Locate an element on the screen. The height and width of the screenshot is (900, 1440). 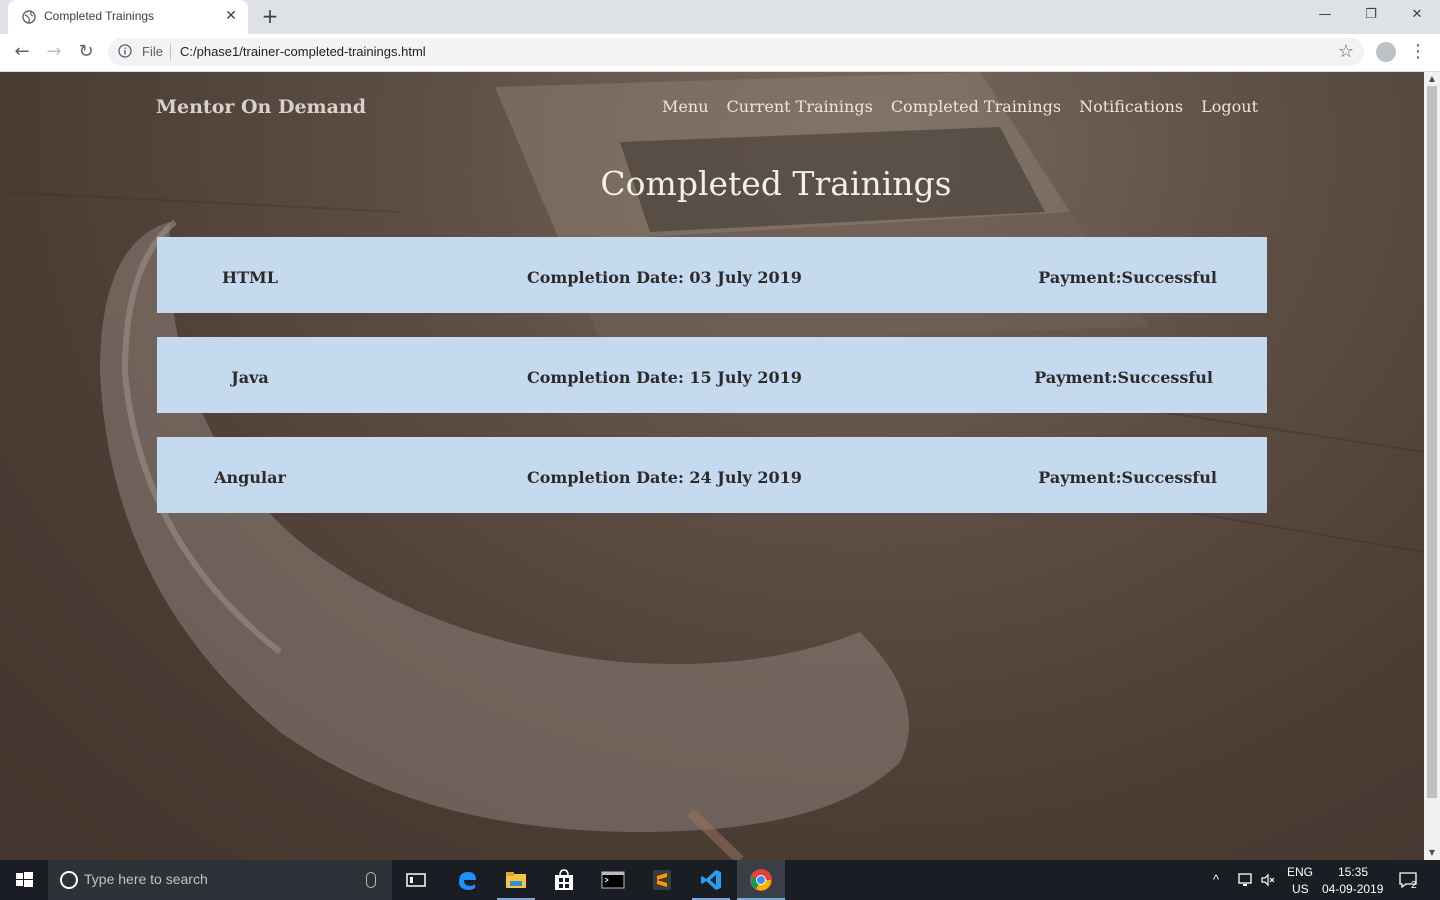
nav-logout: Logout is located at coordinates (1229, 106).